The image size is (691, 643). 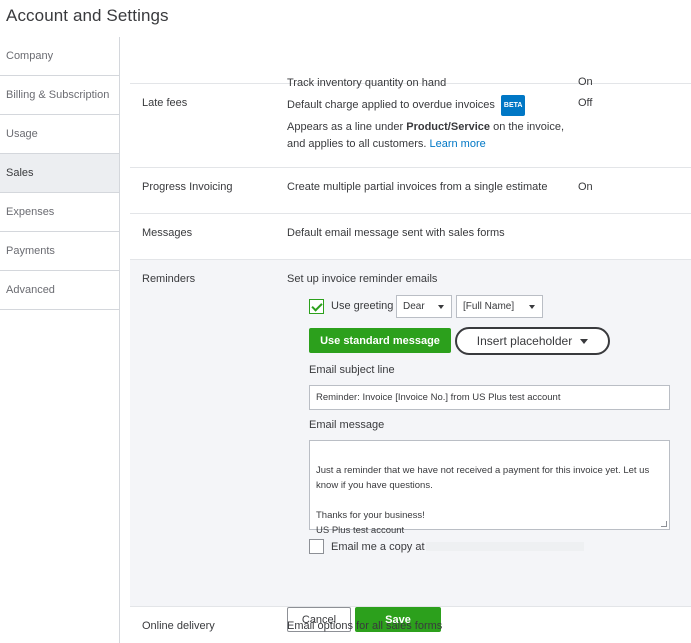 I want to click on sidebar-item-label: Payments, so click(x=30, y=251).